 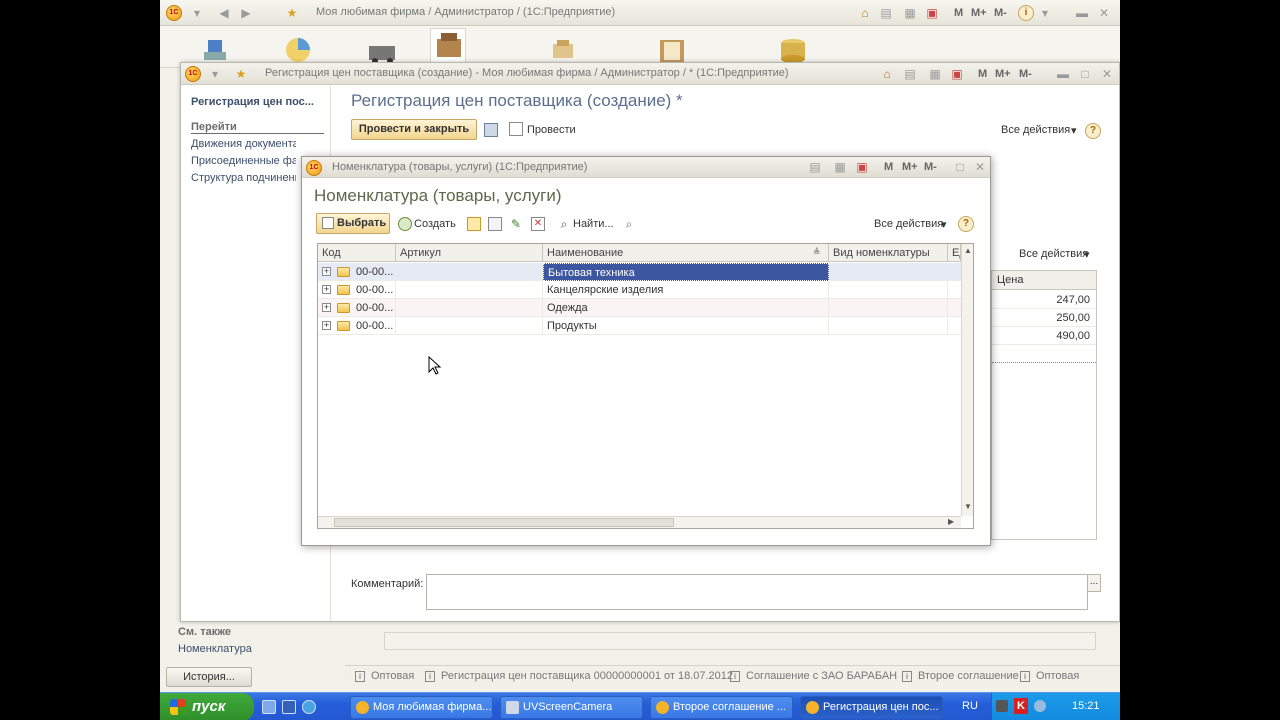 I want to click on memory-button: M, so click(x=958, y=13).